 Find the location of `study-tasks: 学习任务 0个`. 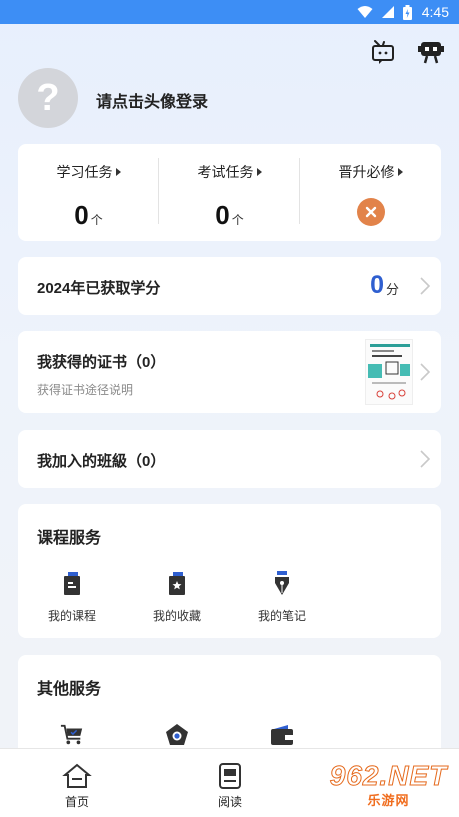

study-tasks: 学习任务 0个 is located at coordinates (88, 192).